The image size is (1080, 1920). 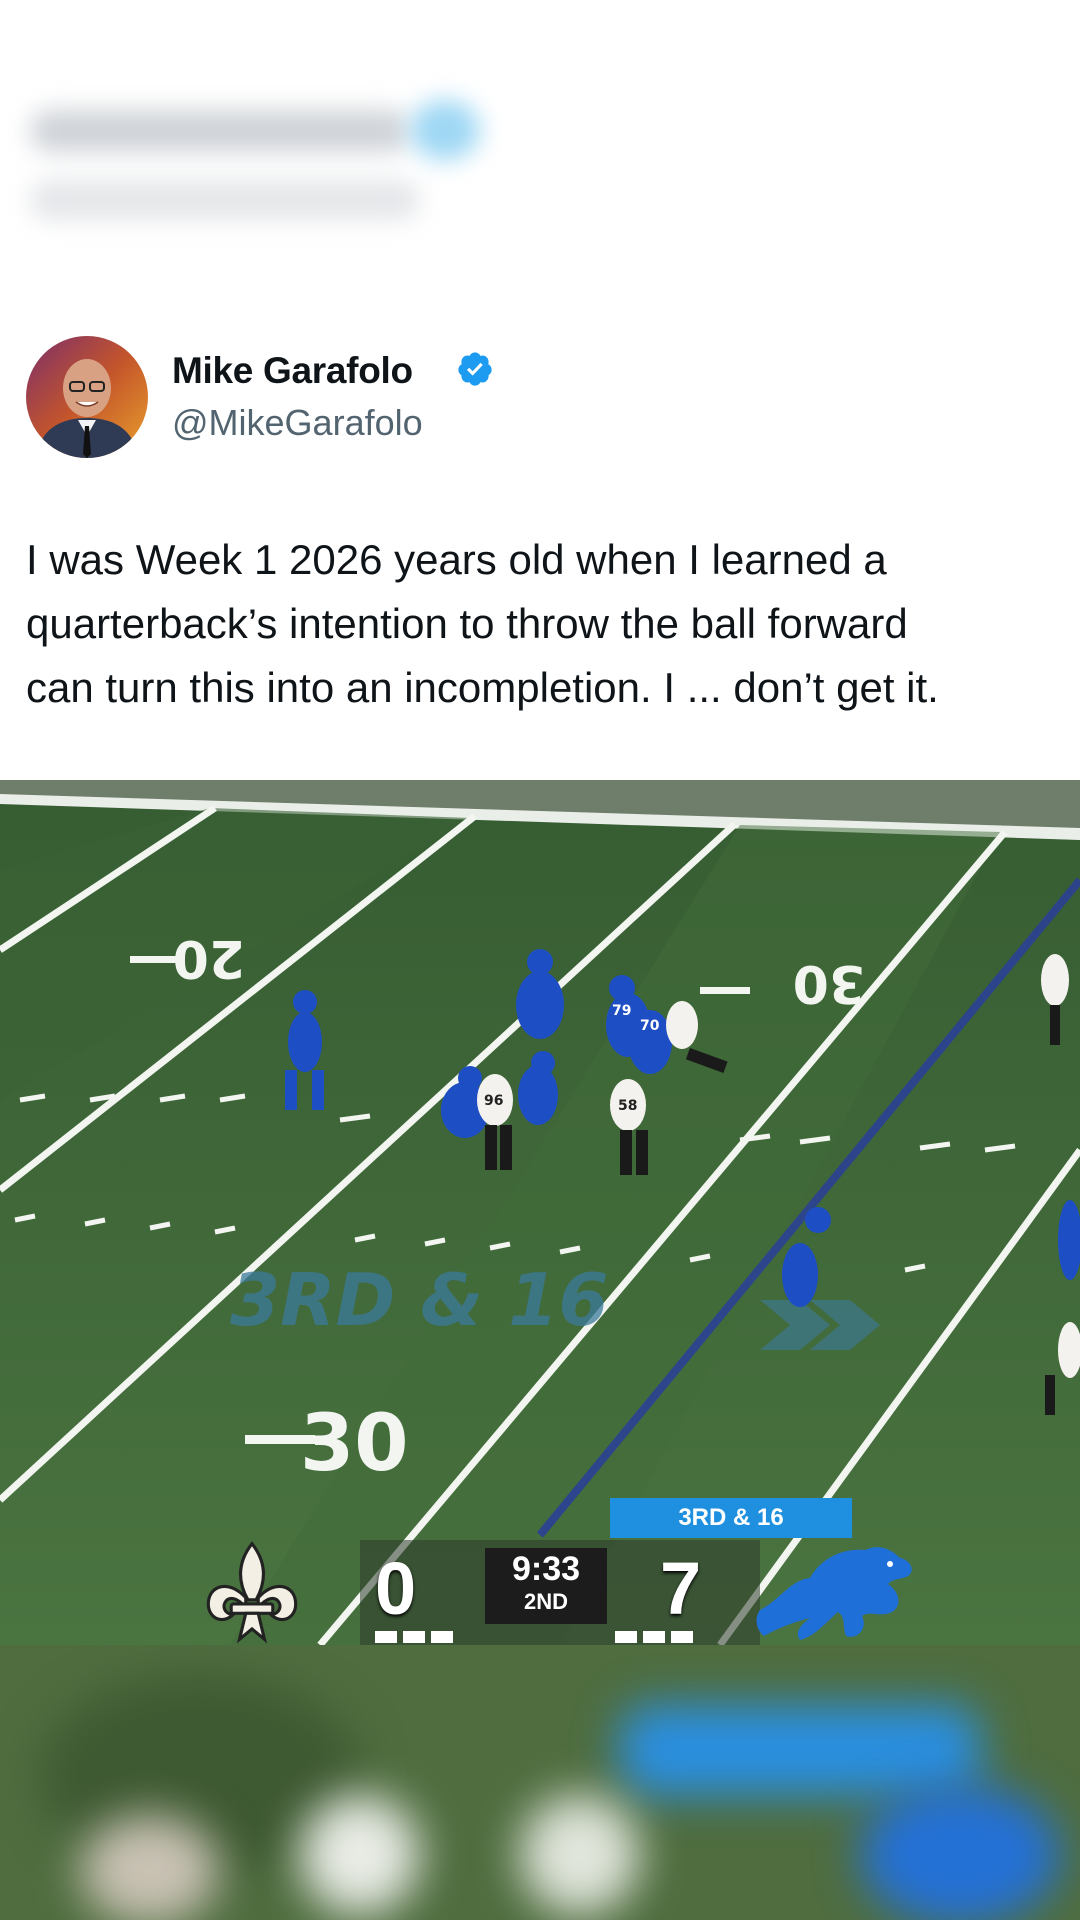 What do you see at coordinates (292, 371) in the screenshot?
I see `author-name: Mike Garafolo` at bounding box center [292, 371].